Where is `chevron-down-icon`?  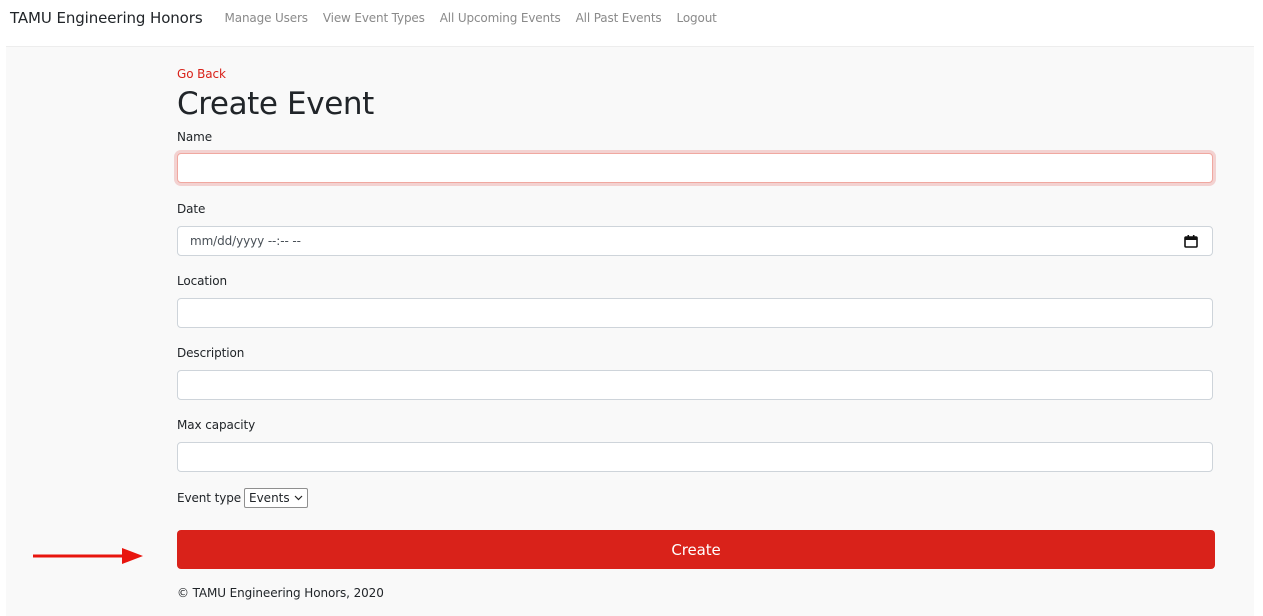 chevron-down-icon is located at coordinates (298, 498).